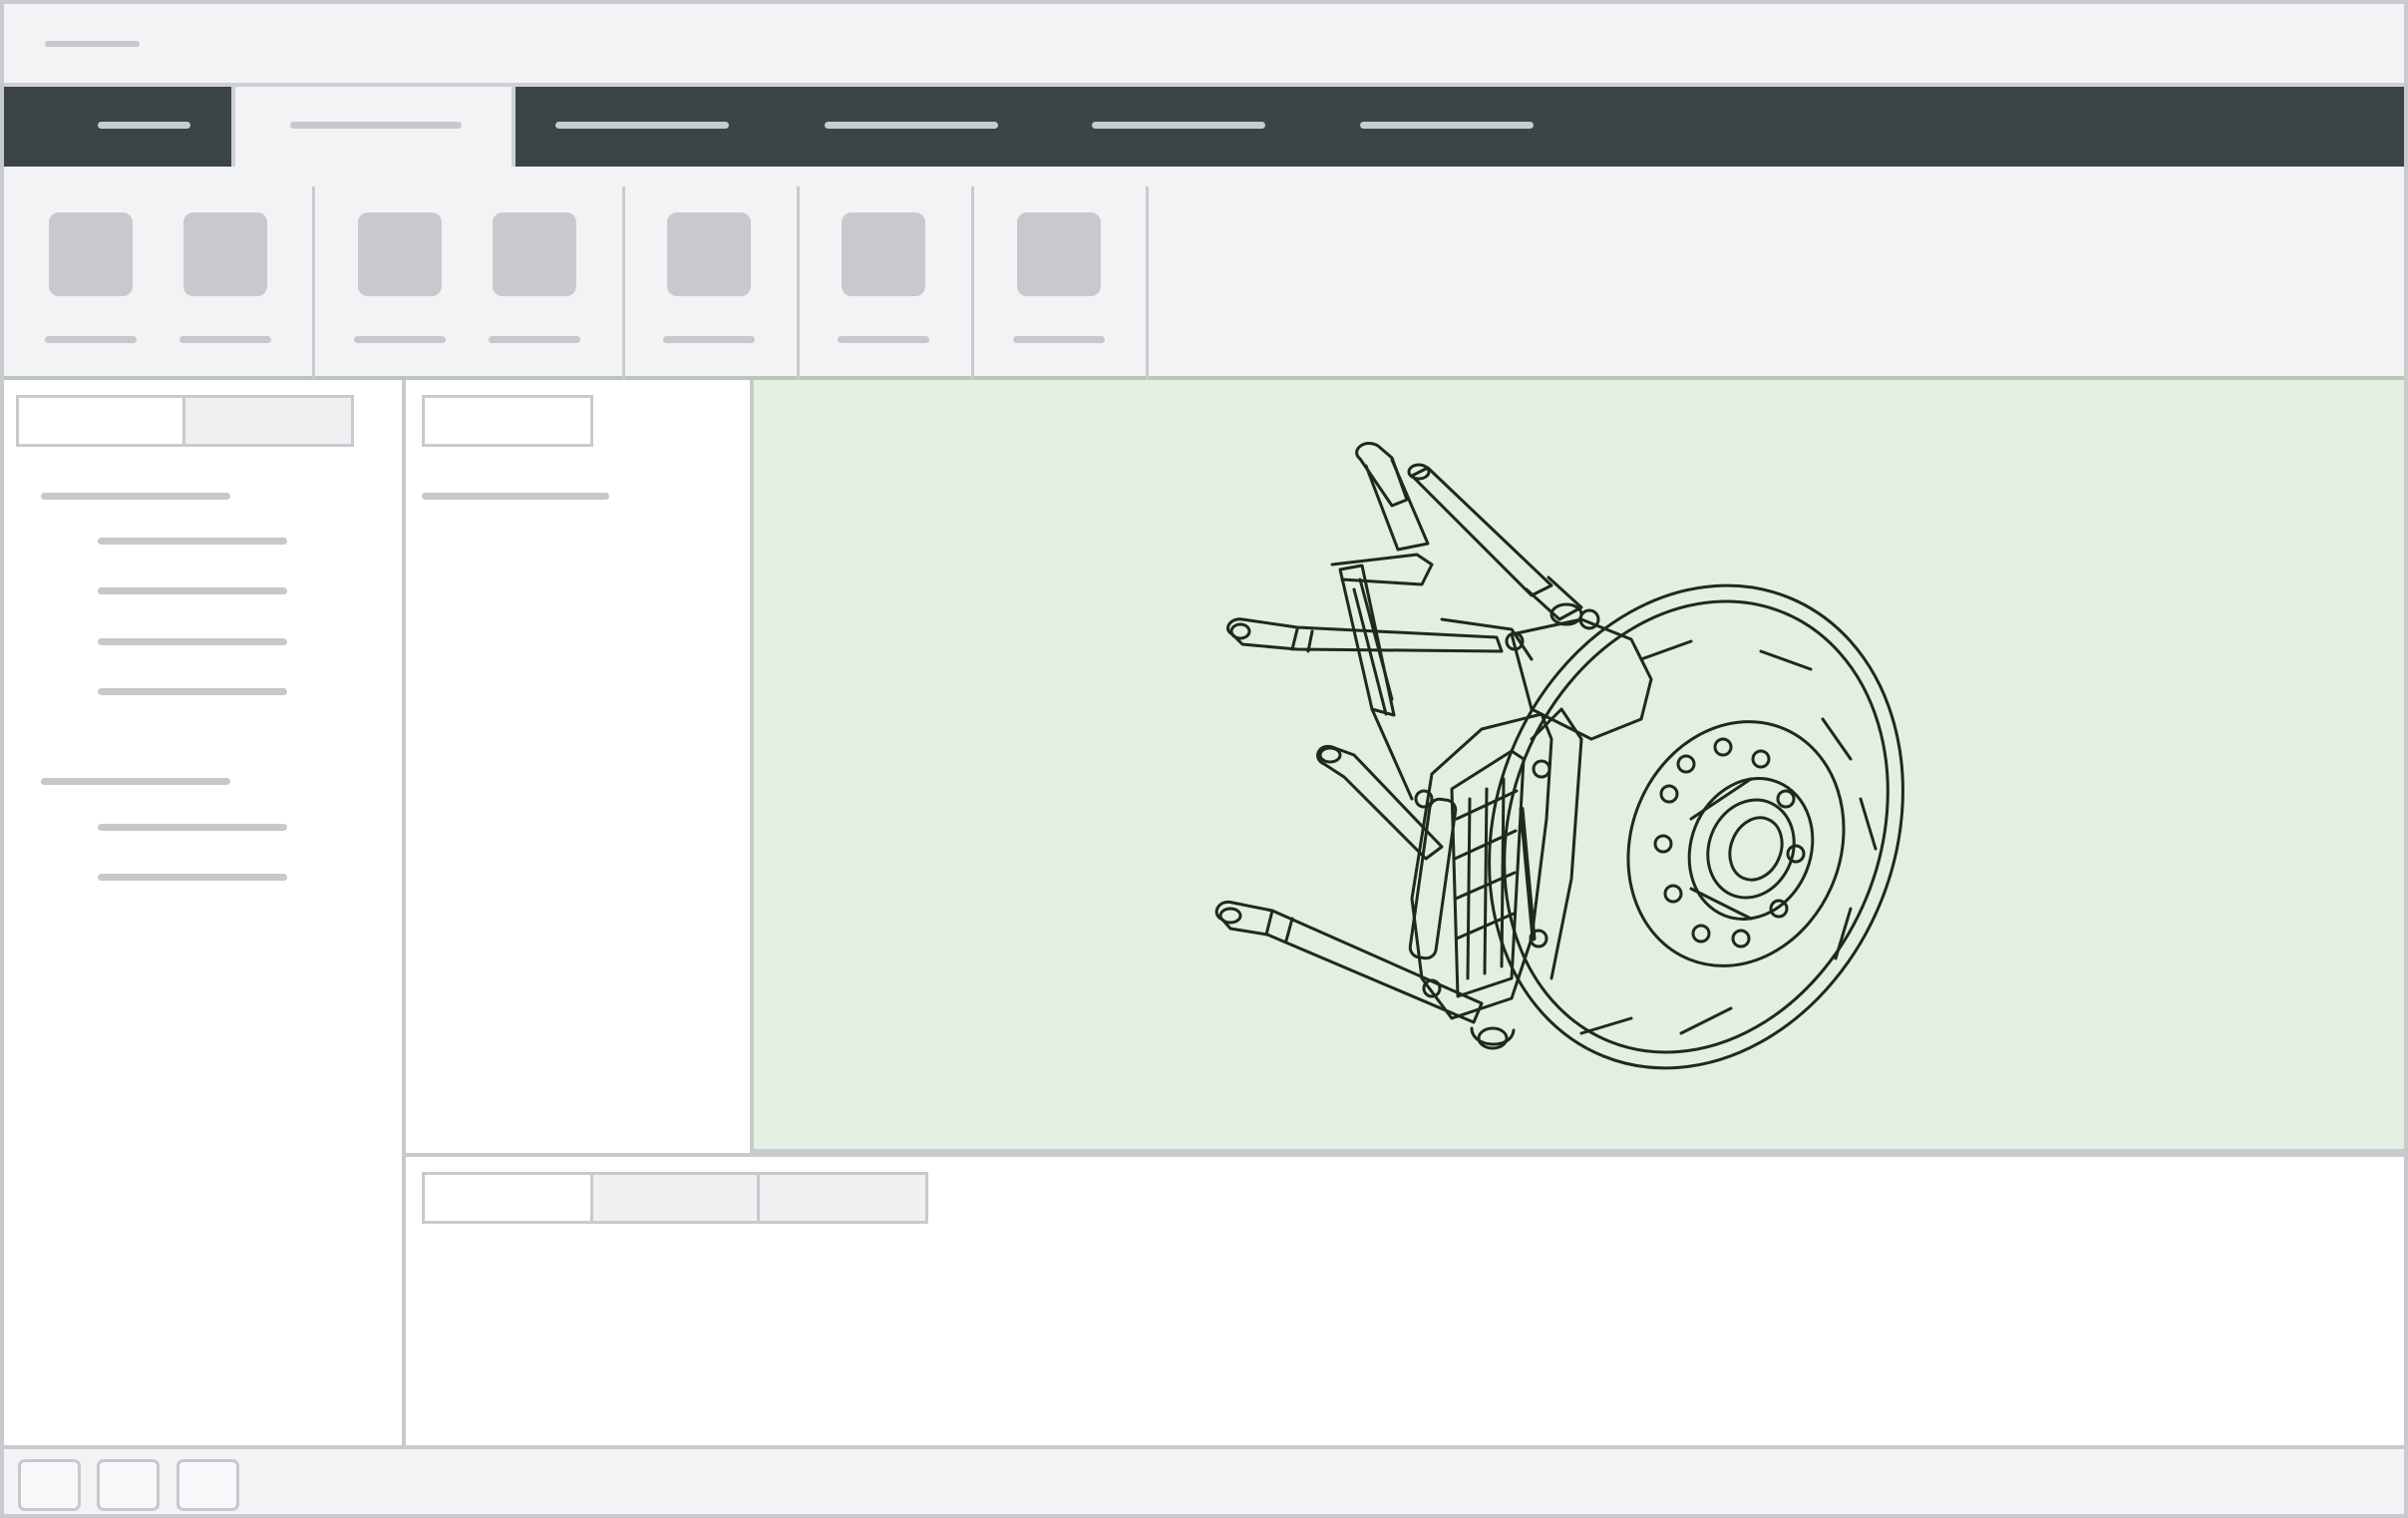  What do you see at coordinates (92, 44) in the screenshot?
I see `window-title` at bounding box center [92, 44].